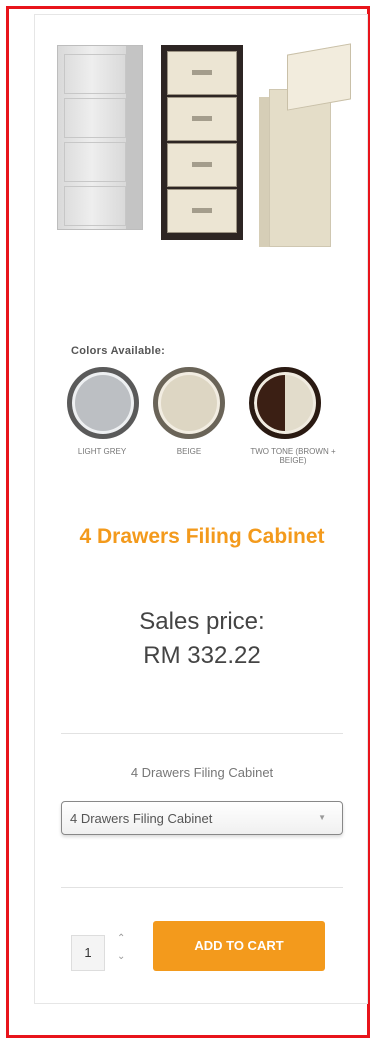 The width and height of the screenshot is (376, 1044). I want to click on open-cabinet-image, so click(305, 145).